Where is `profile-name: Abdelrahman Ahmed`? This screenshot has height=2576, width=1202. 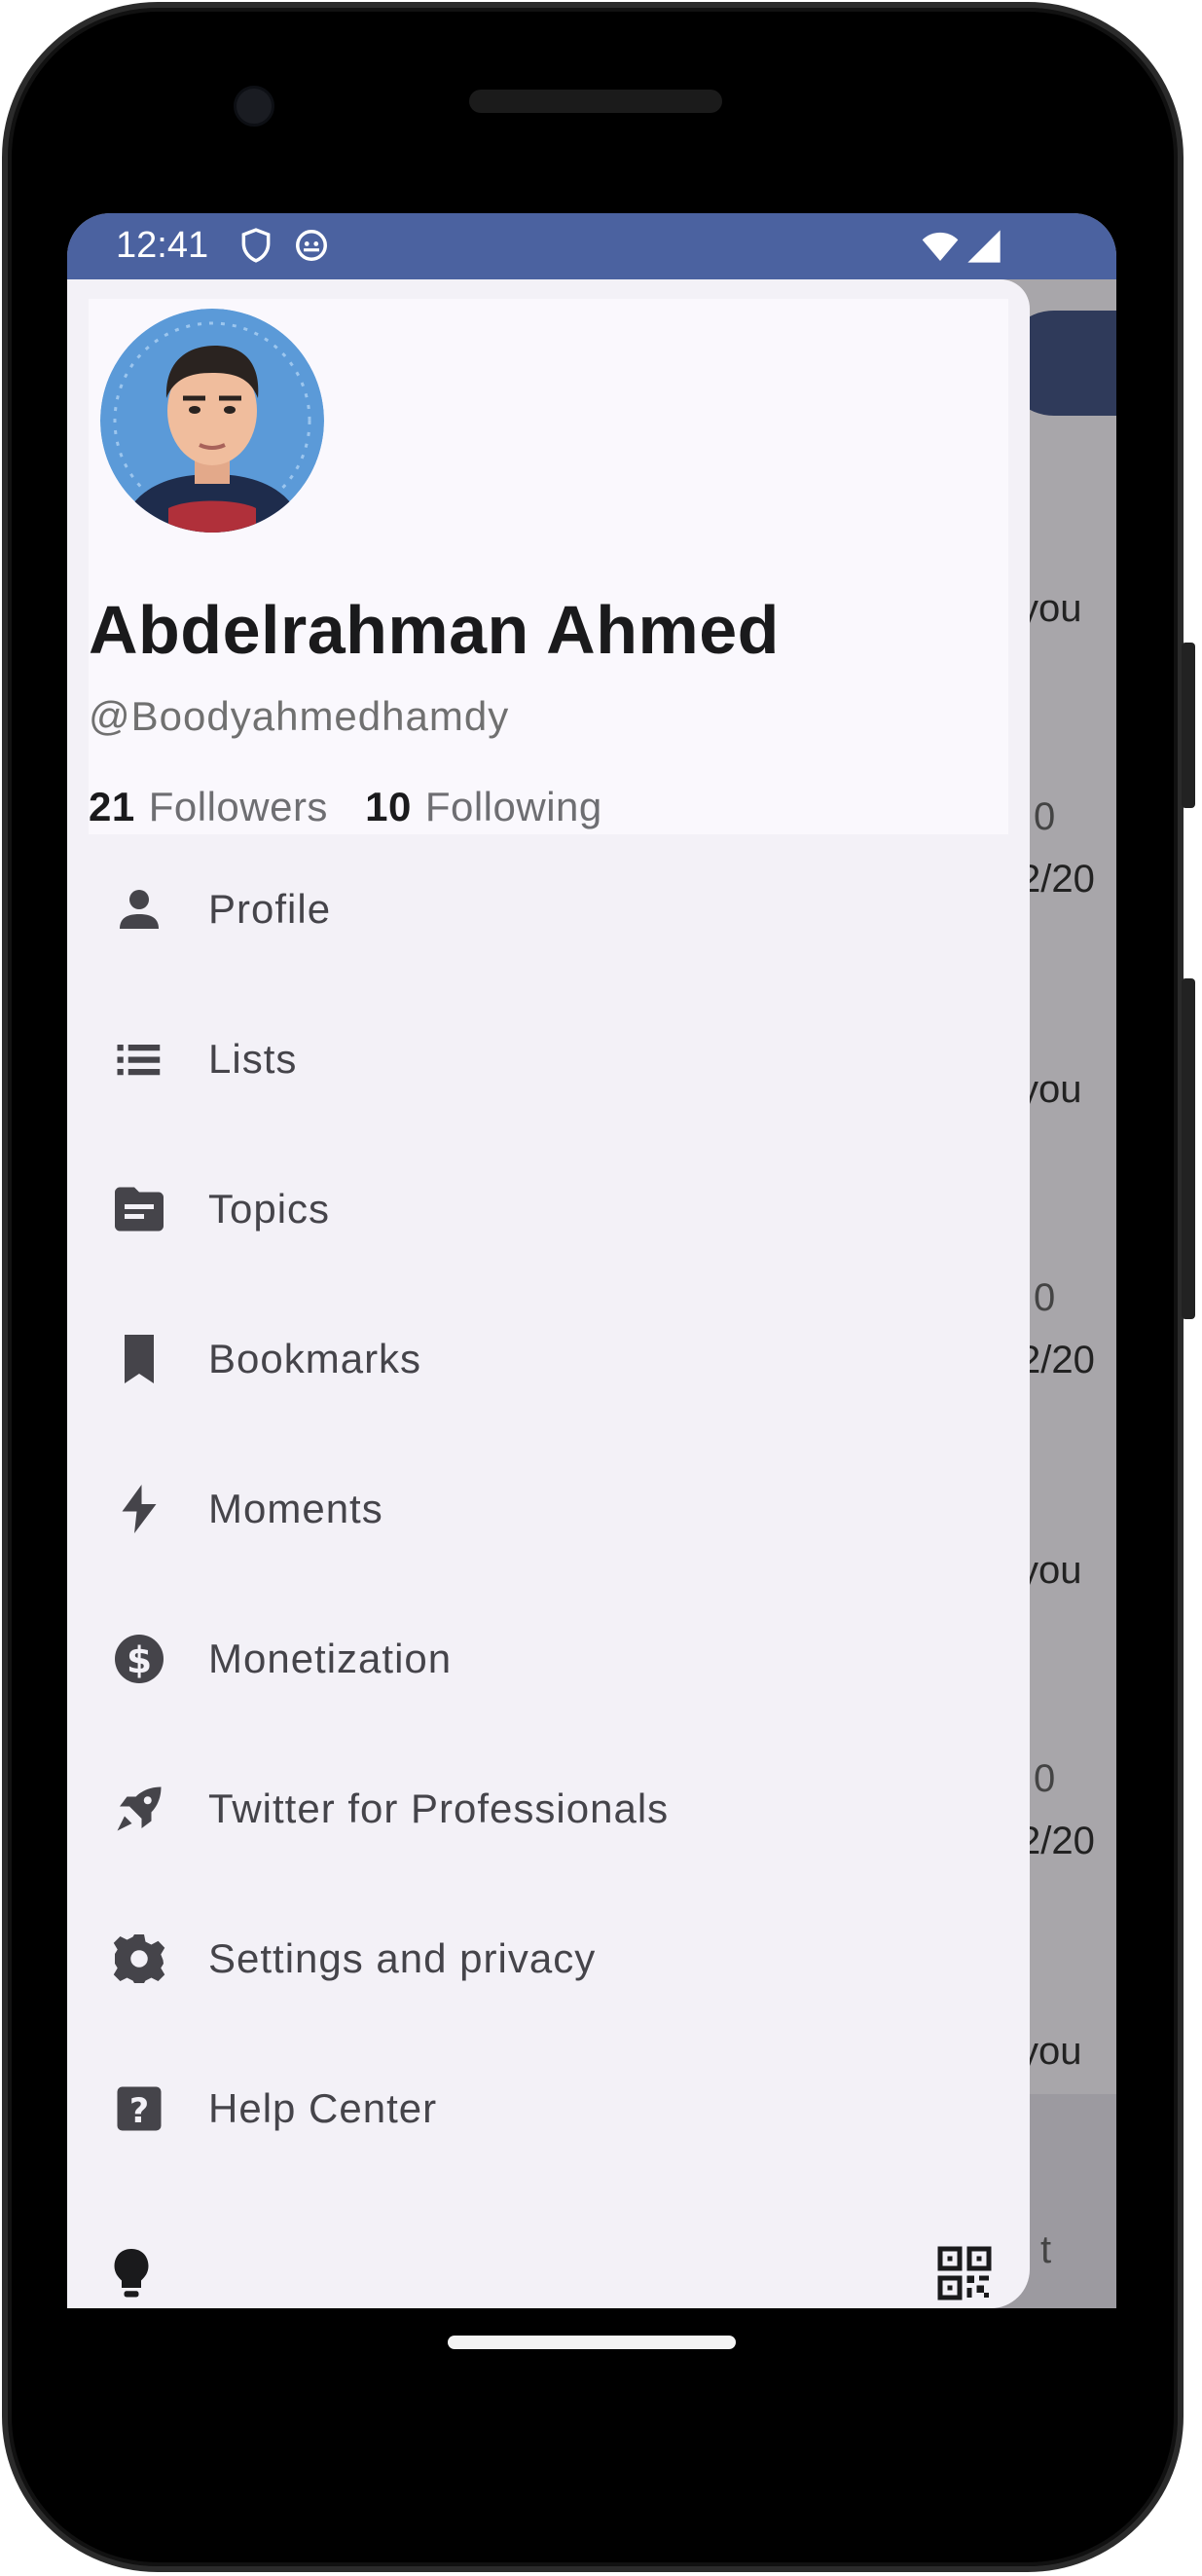 profile-name: Abdelrahman Ahmed is located at coordinates (434, 630).